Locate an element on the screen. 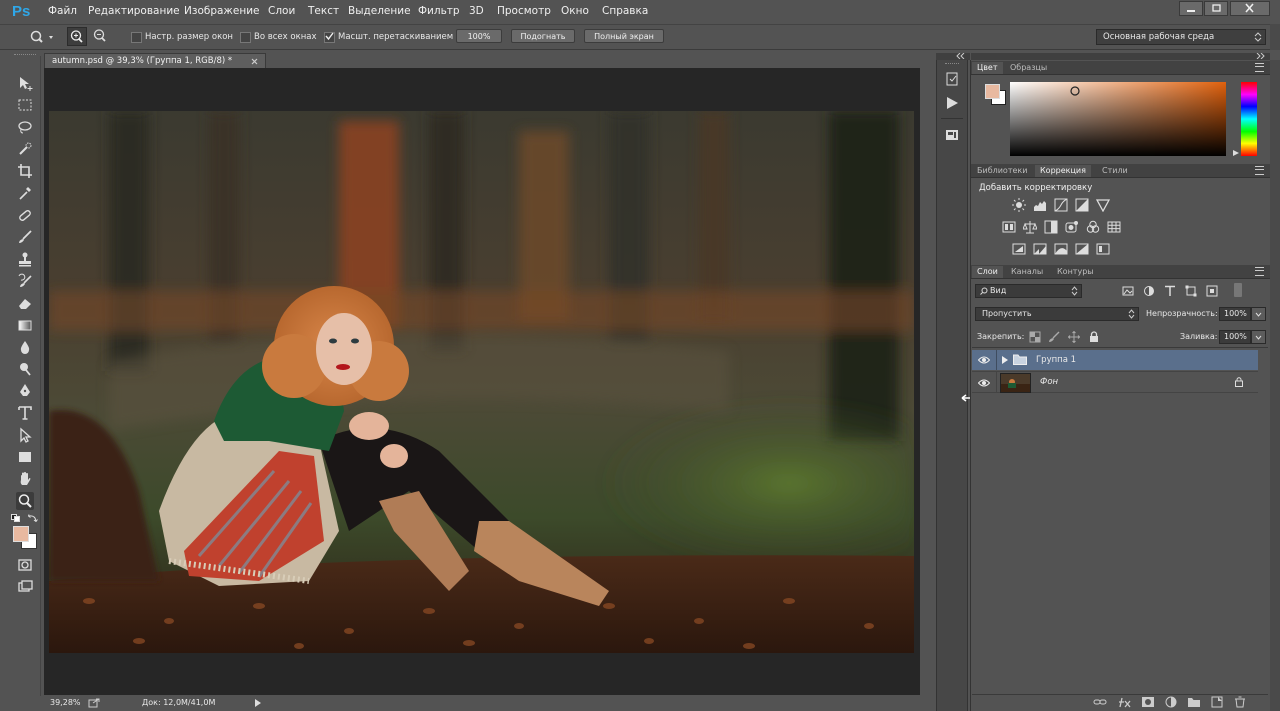 This screenshot has height=711, width=1280. healing-brush-tool is located at coordinates (25, 215).